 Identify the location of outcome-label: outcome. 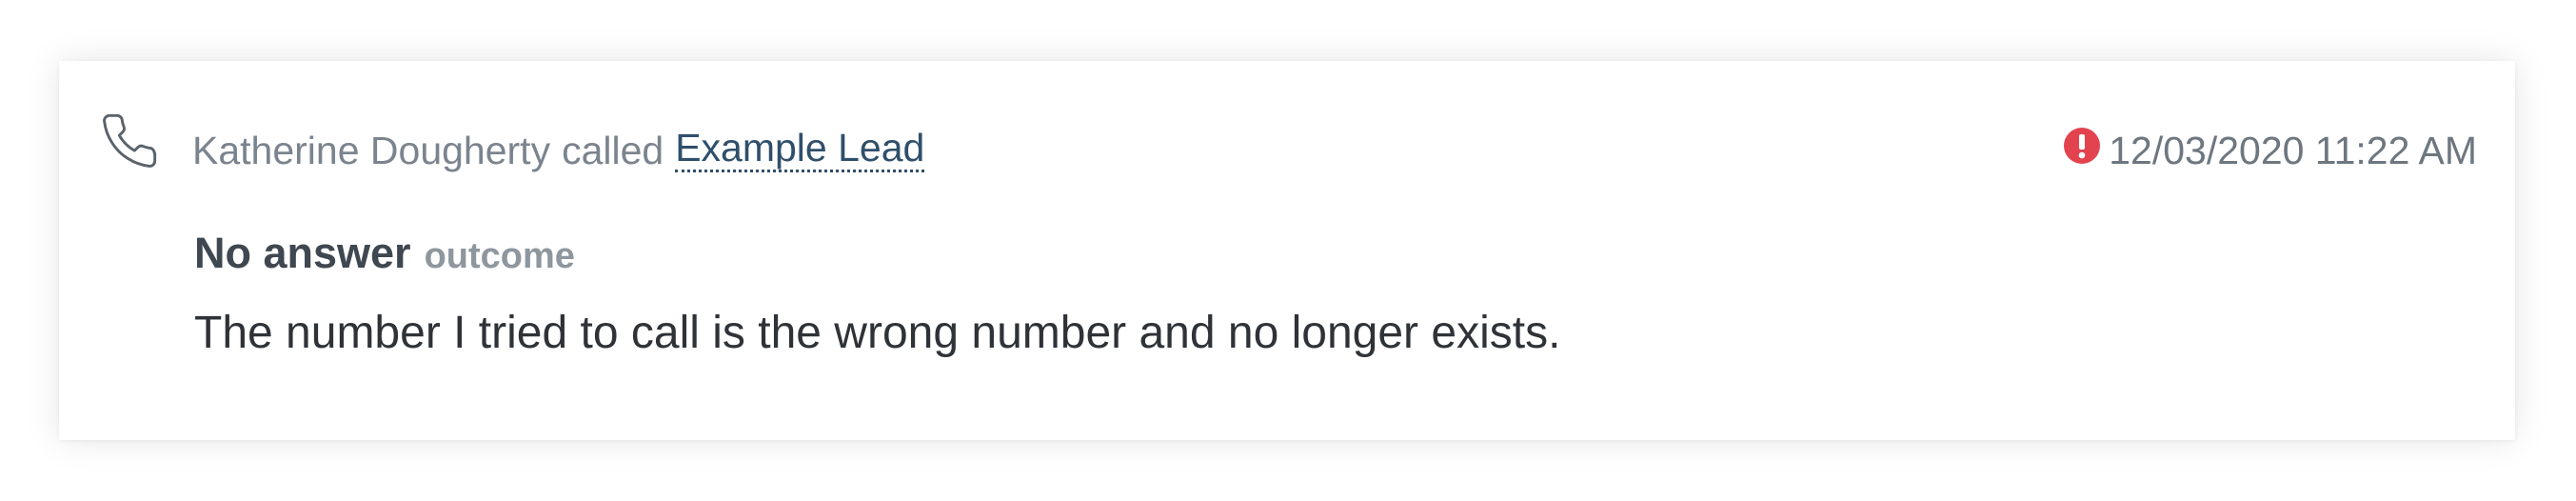
(499, 256).